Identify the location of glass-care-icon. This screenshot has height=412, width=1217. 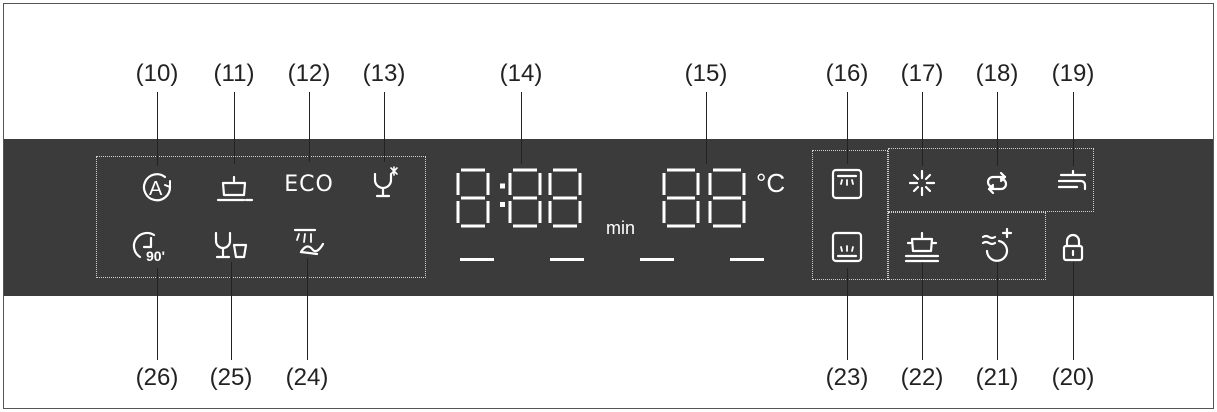
(384, 184).